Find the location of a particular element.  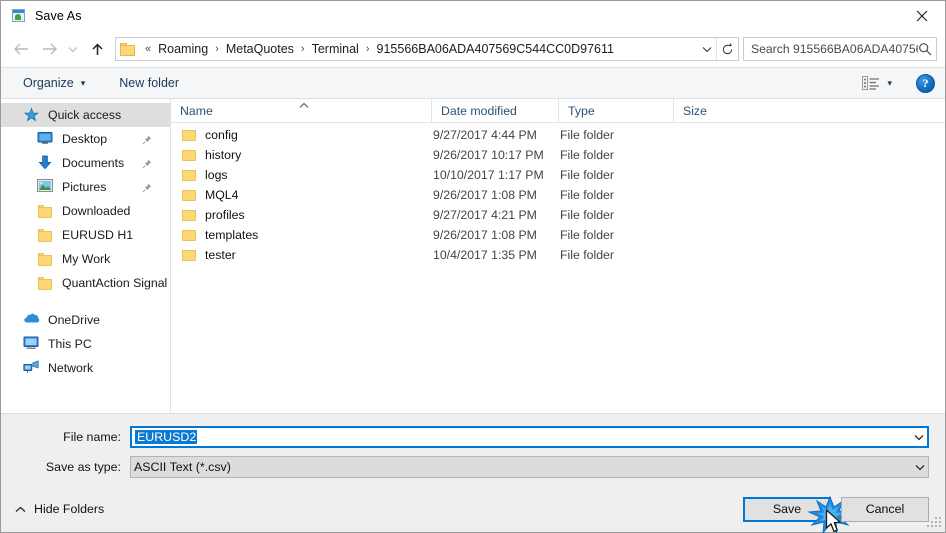

column-header-name: Name is located at coordinates (301, 111).